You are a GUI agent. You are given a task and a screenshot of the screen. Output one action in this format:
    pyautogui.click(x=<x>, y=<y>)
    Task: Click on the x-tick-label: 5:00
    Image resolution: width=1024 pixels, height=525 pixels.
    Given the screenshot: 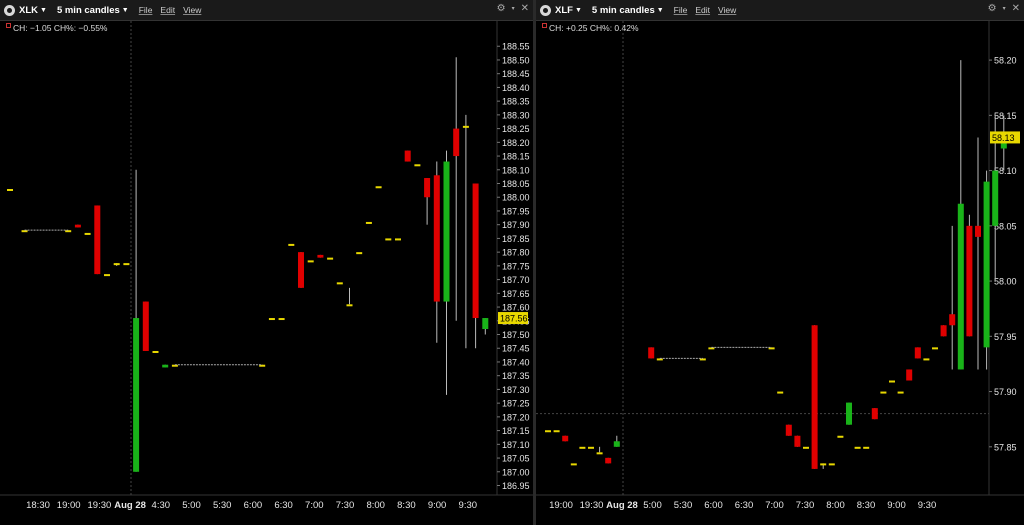 What is the action you would take?
    pyautogui.click(x=652, y=505)
    